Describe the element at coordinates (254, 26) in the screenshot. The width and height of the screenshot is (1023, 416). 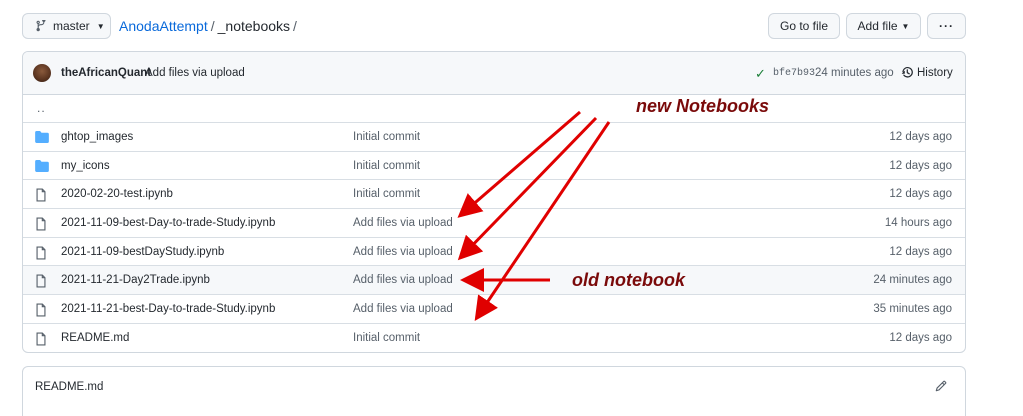
I see `breadcrumb-folder: _notebooks` at that location.